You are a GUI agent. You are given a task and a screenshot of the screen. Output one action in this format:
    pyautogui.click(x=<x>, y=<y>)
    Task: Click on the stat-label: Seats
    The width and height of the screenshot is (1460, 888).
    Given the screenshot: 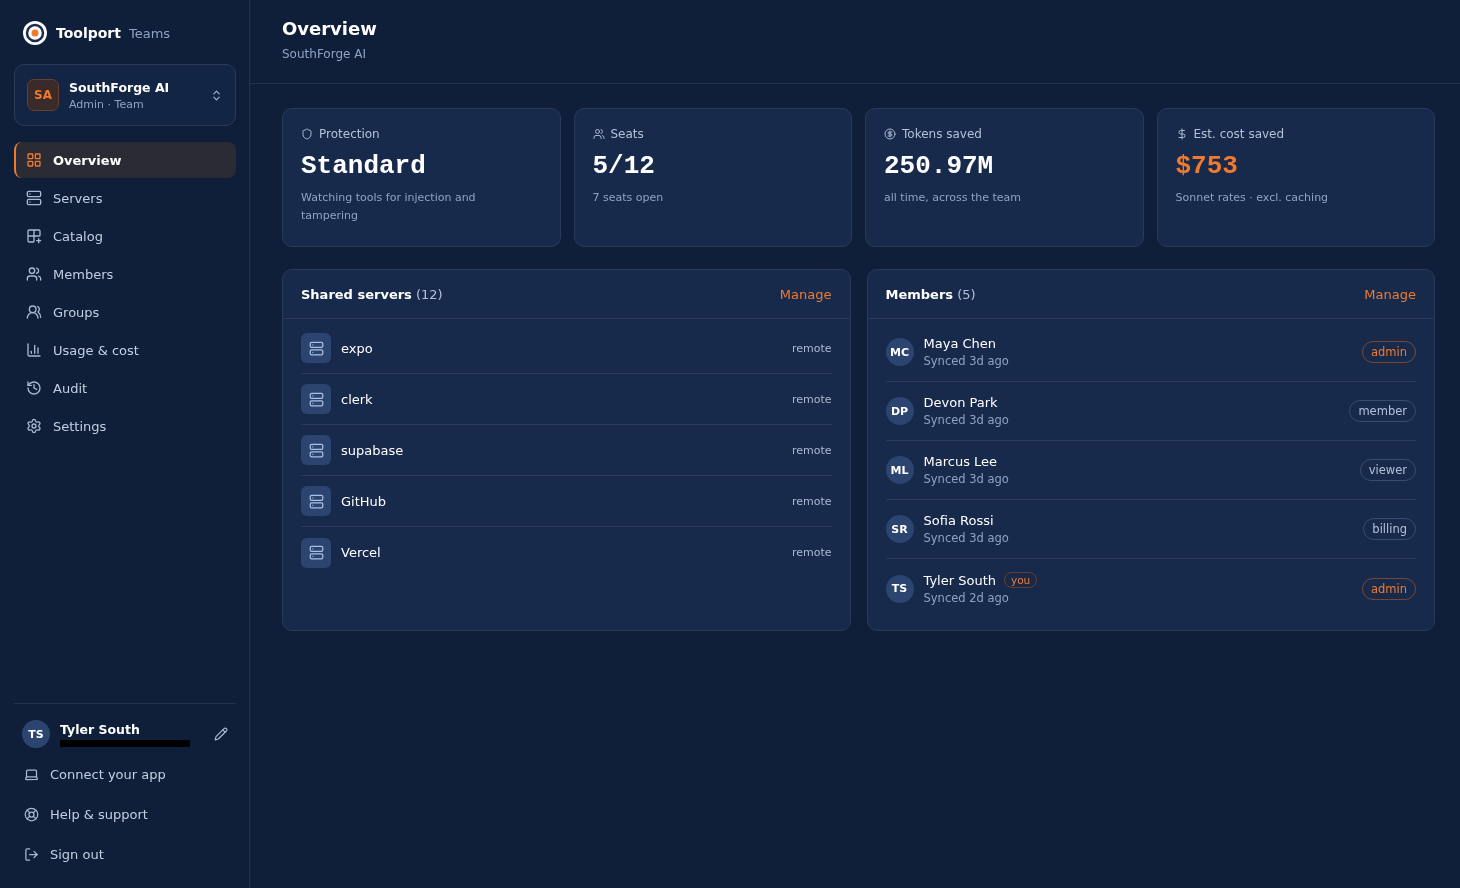 What is the action you would take?
    pyautogui.click(x=627, y=134)
    